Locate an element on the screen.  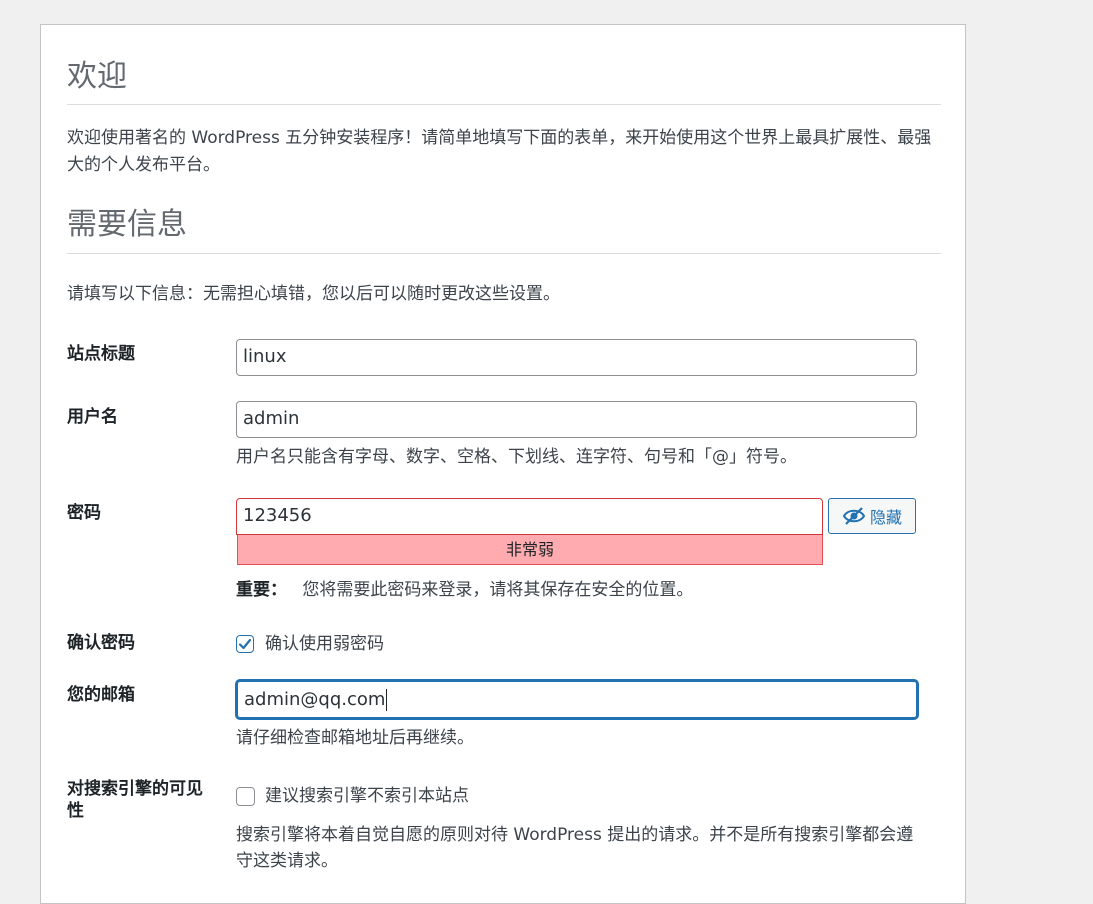
info-heading: 需要信息 is located at coordinates (504, 230).